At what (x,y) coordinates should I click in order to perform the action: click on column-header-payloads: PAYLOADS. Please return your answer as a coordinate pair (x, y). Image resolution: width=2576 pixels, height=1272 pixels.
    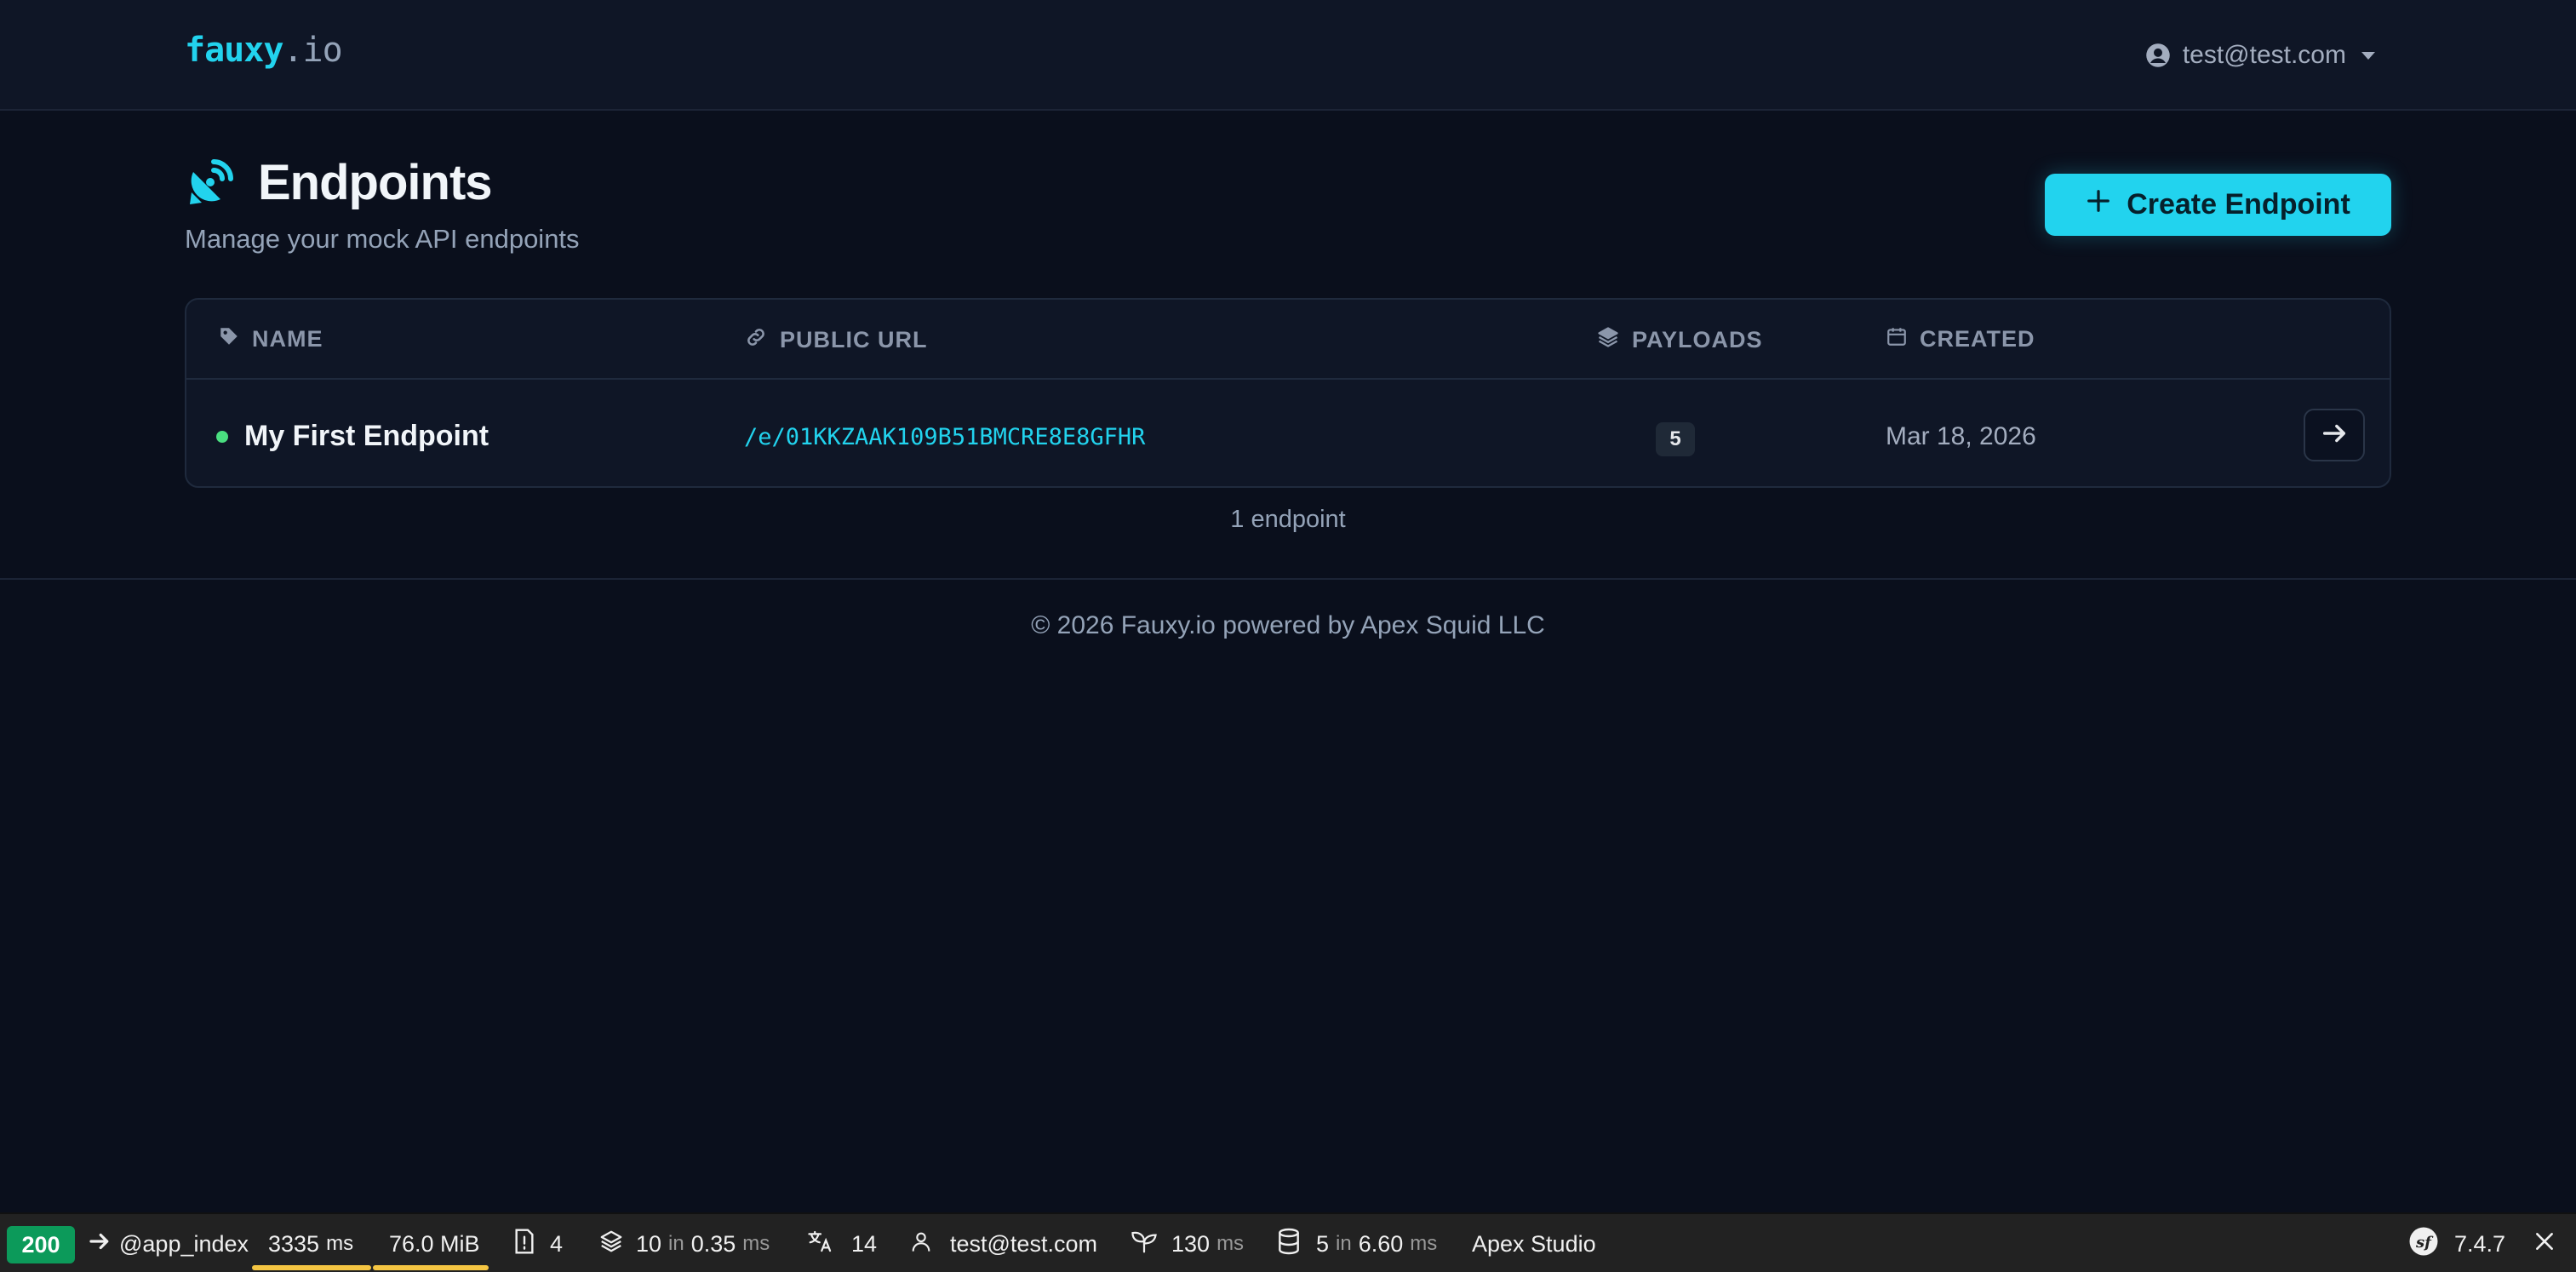
    Looking at the image, I should click on (1680, 340).